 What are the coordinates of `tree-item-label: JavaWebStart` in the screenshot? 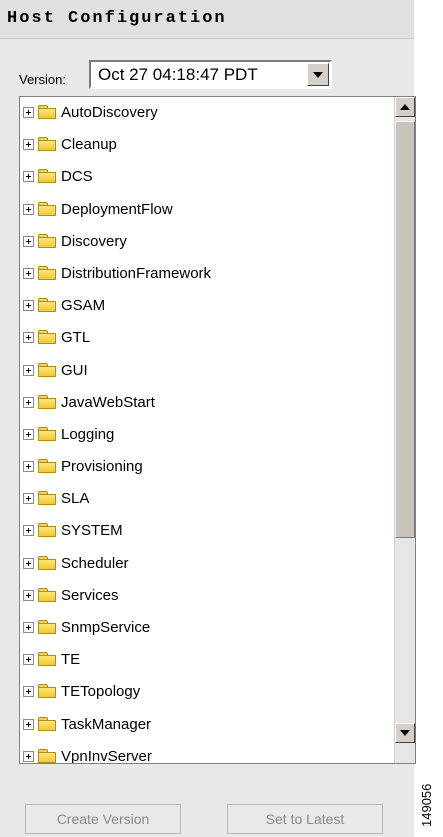 It's located at (108, 402).